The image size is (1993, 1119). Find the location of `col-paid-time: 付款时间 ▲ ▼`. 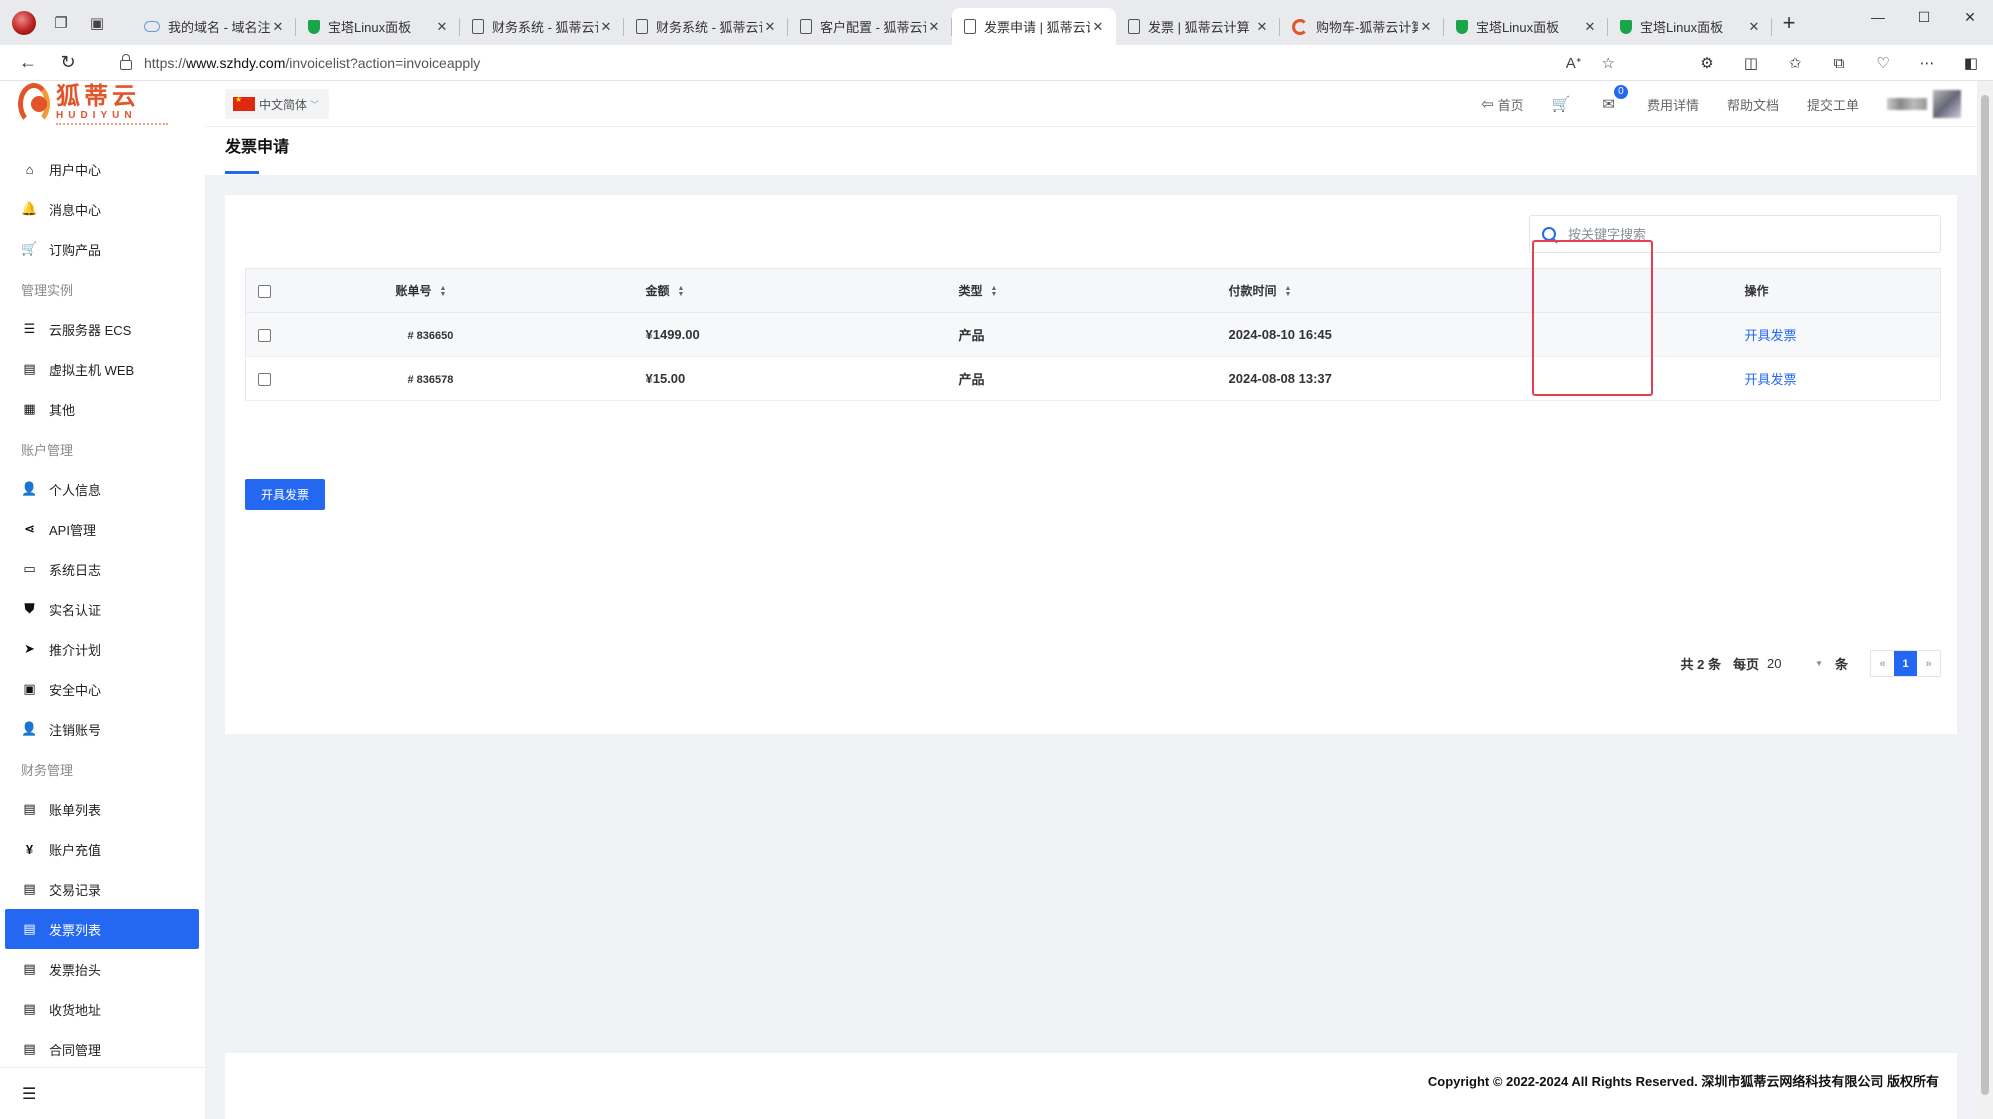

col-paid-time: 付款时间 ▲ ▼ is located at coordinates (1486, 290).